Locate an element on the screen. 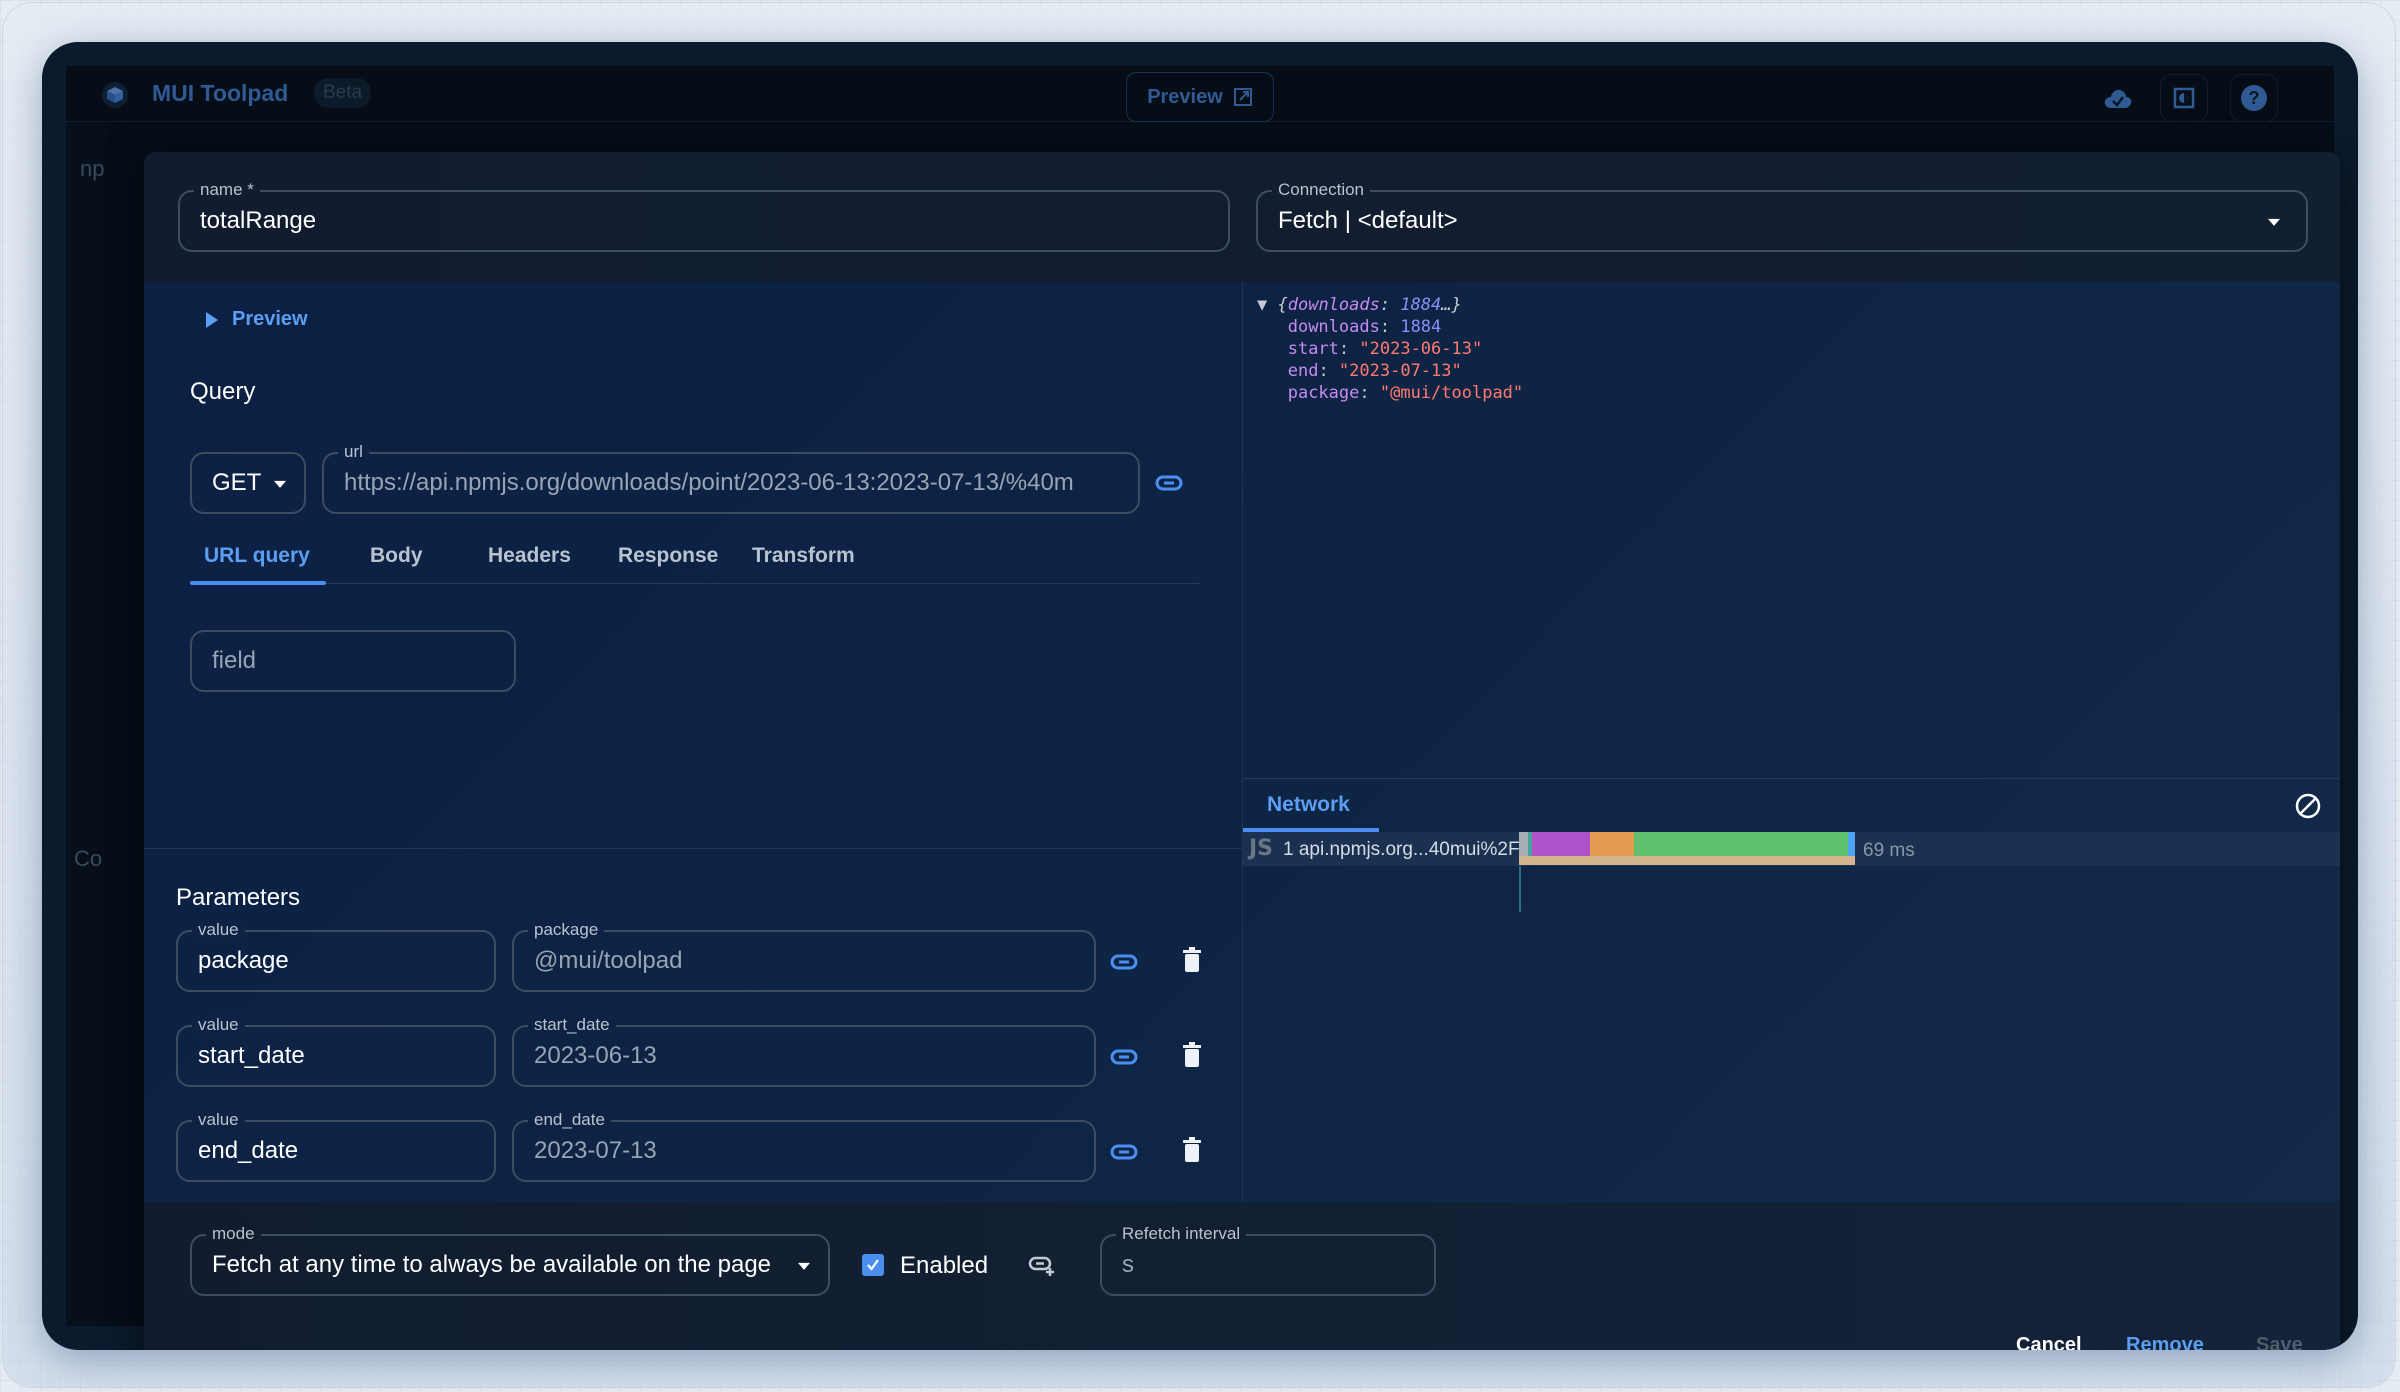 The height and width of the screenshot is (1392, 2400). parameter-name-field: value end_date is located at coordinates (336, 1145).